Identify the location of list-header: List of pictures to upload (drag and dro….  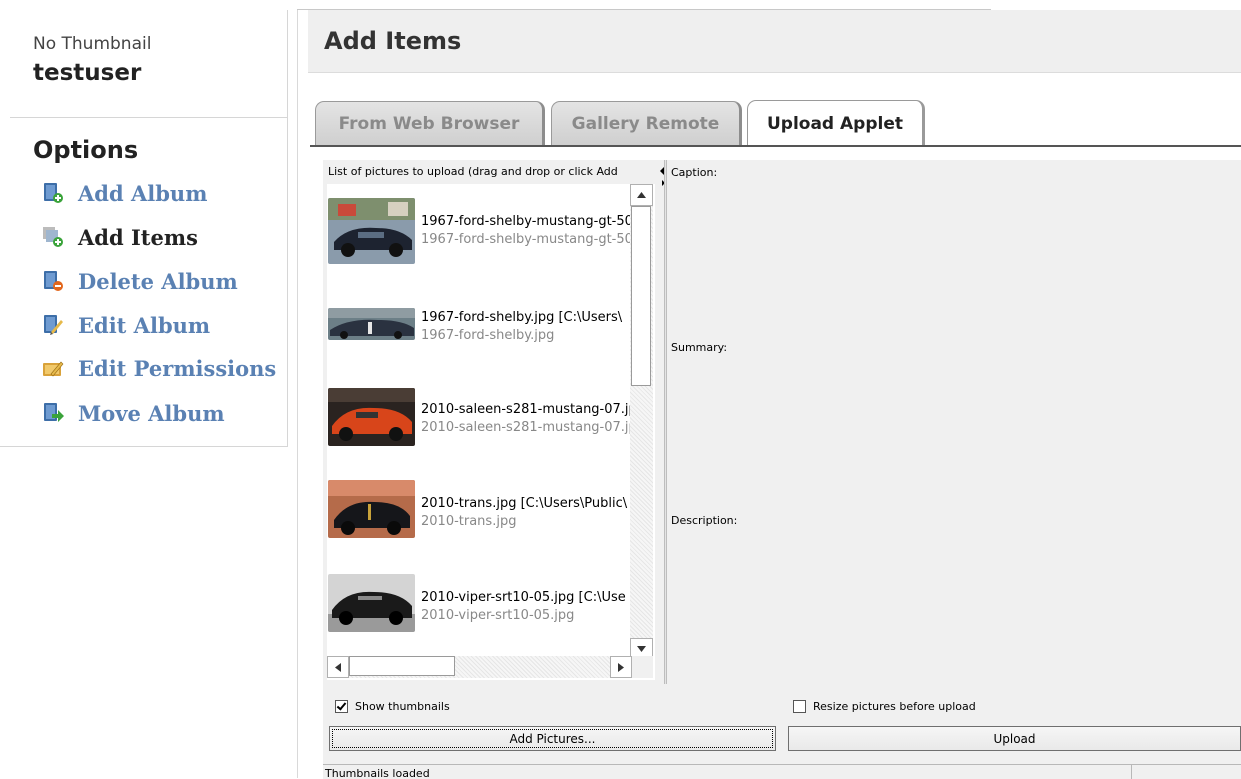
(473, 171).